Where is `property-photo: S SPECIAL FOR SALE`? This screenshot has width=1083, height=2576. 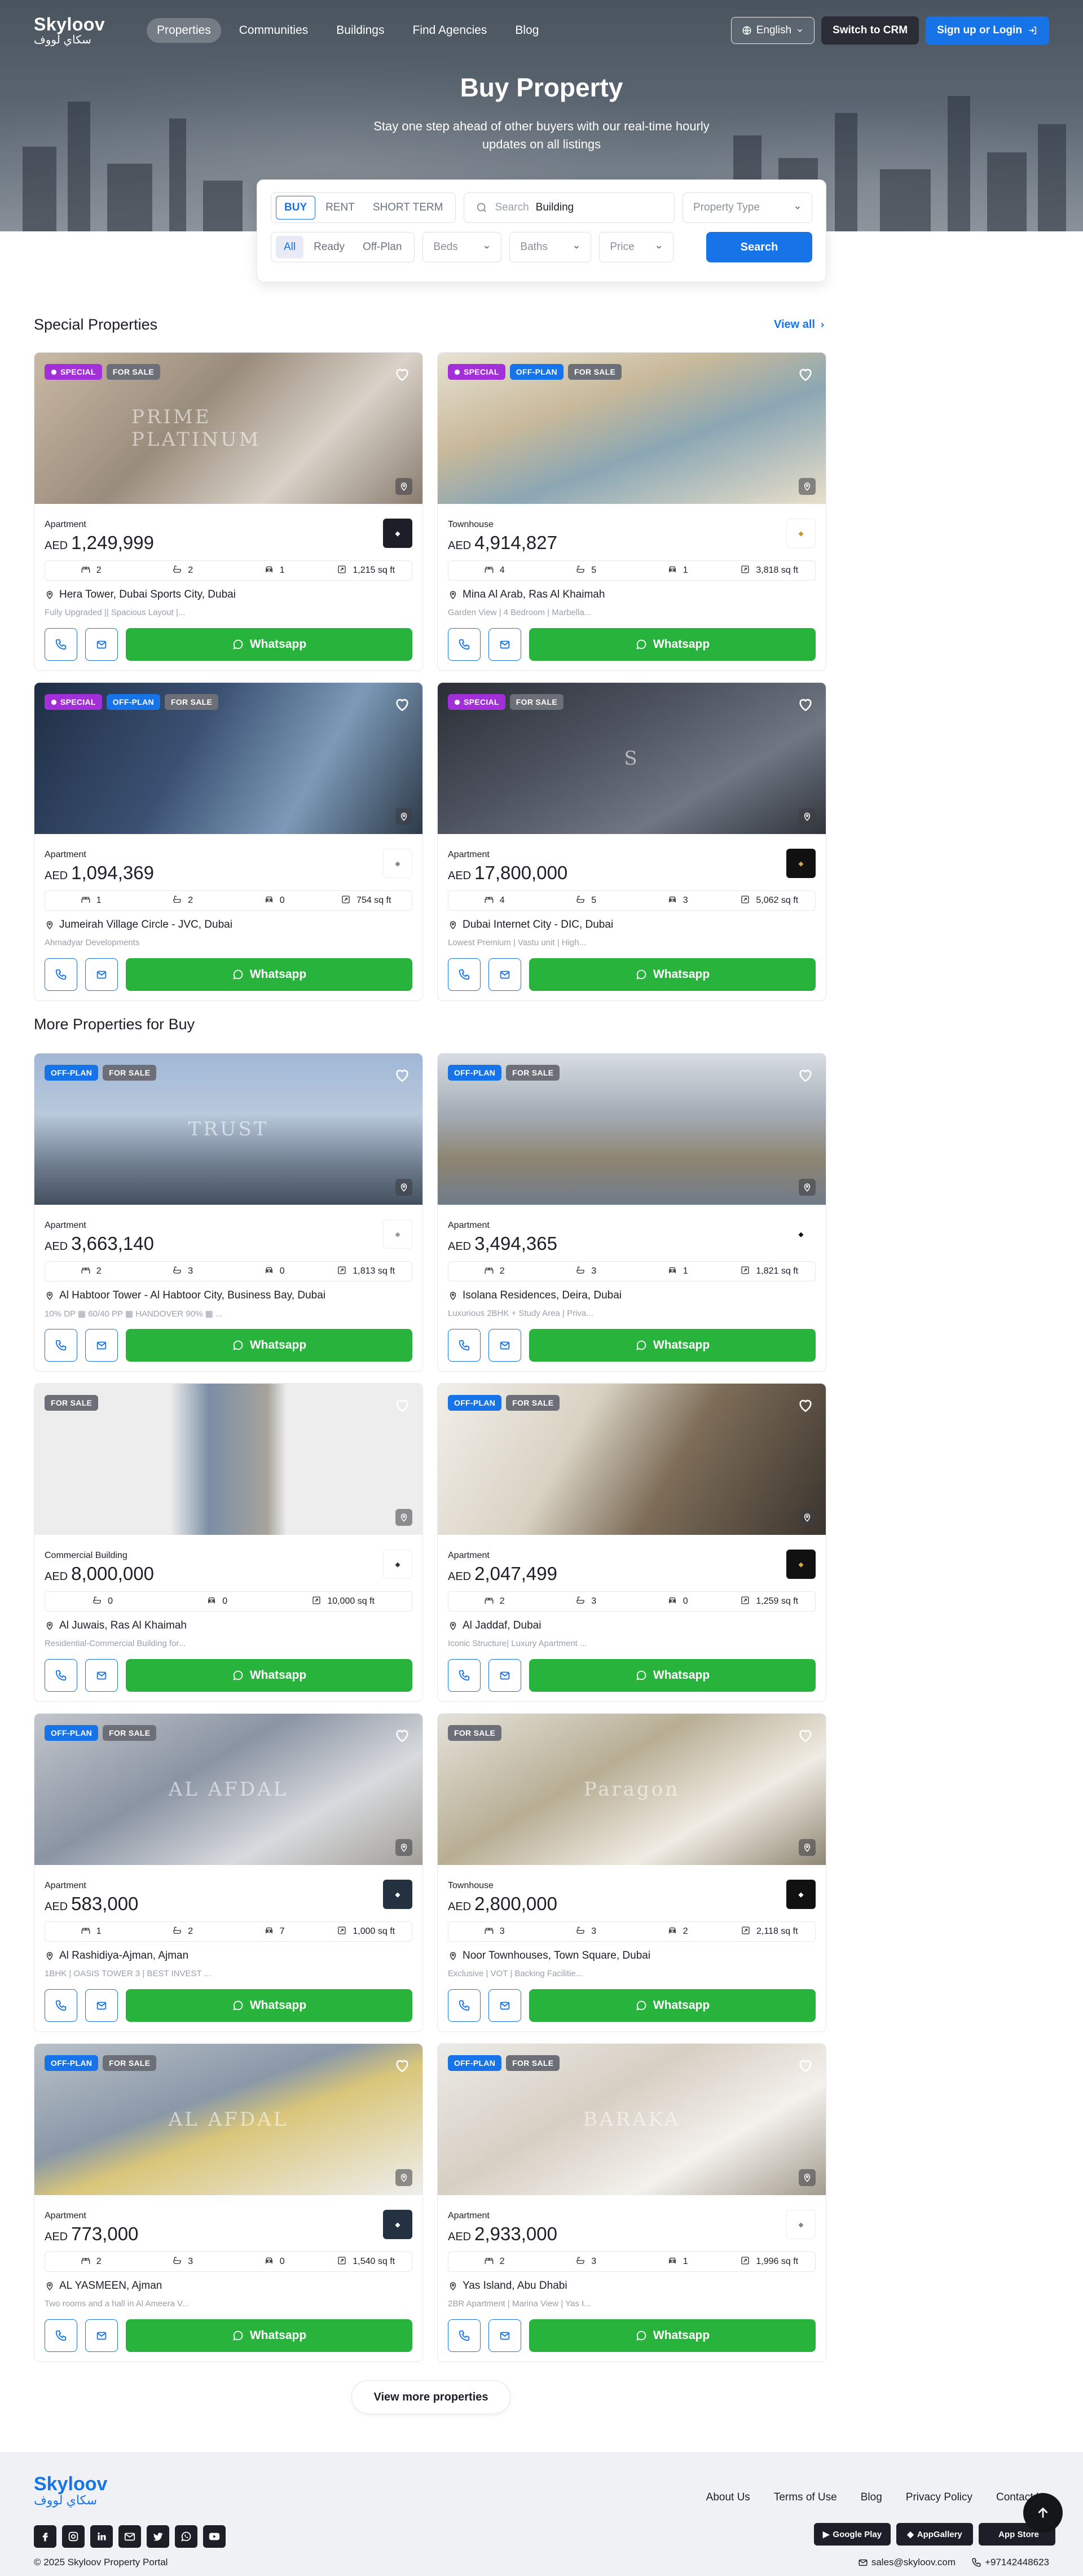 property-photo: S SPECIAL FOR SALE is located at coordinates (632, 758).